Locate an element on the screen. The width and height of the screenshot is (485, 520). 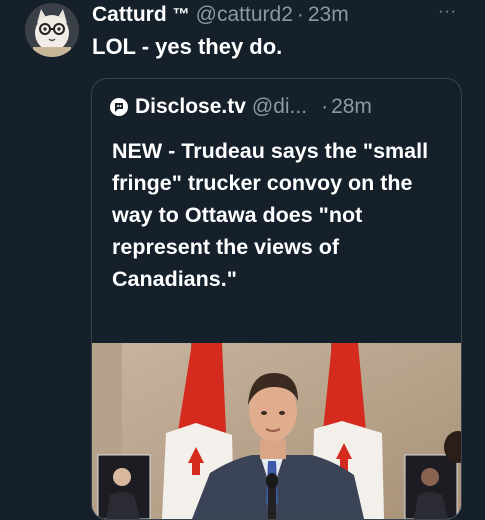
more-options-icon: ··· is located at coordinates (447, 12).